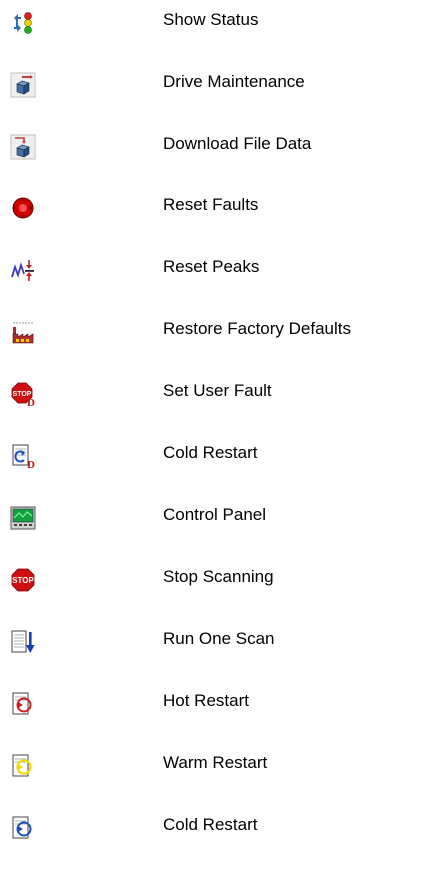  What do you see at coordinates (23, 518) in the screenshot?
I see `control-panel-icon` at bounding box center [23, 518].